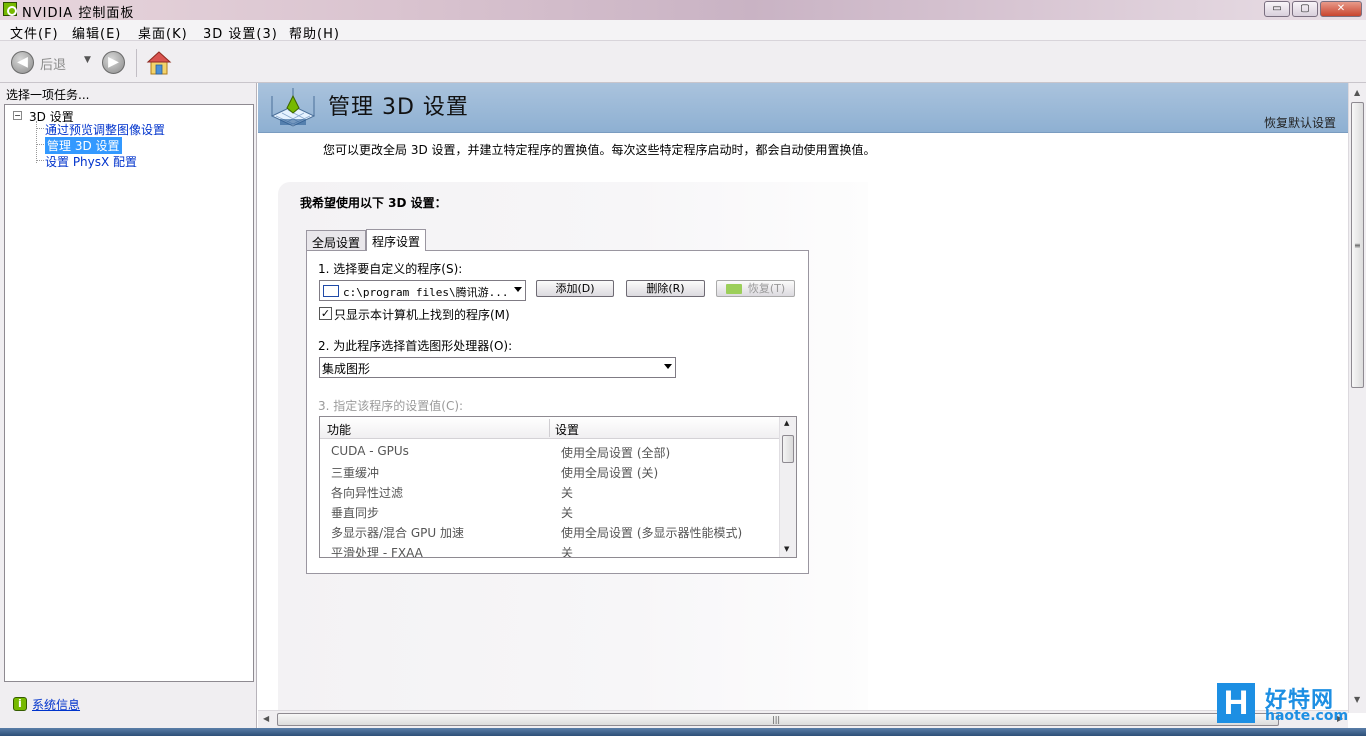 This screenshot has height=736, width=1366. What do you see at coordinates (136, 63) in the screenshot?
I see `toolbar-separator` at bounding box center [136, 63].